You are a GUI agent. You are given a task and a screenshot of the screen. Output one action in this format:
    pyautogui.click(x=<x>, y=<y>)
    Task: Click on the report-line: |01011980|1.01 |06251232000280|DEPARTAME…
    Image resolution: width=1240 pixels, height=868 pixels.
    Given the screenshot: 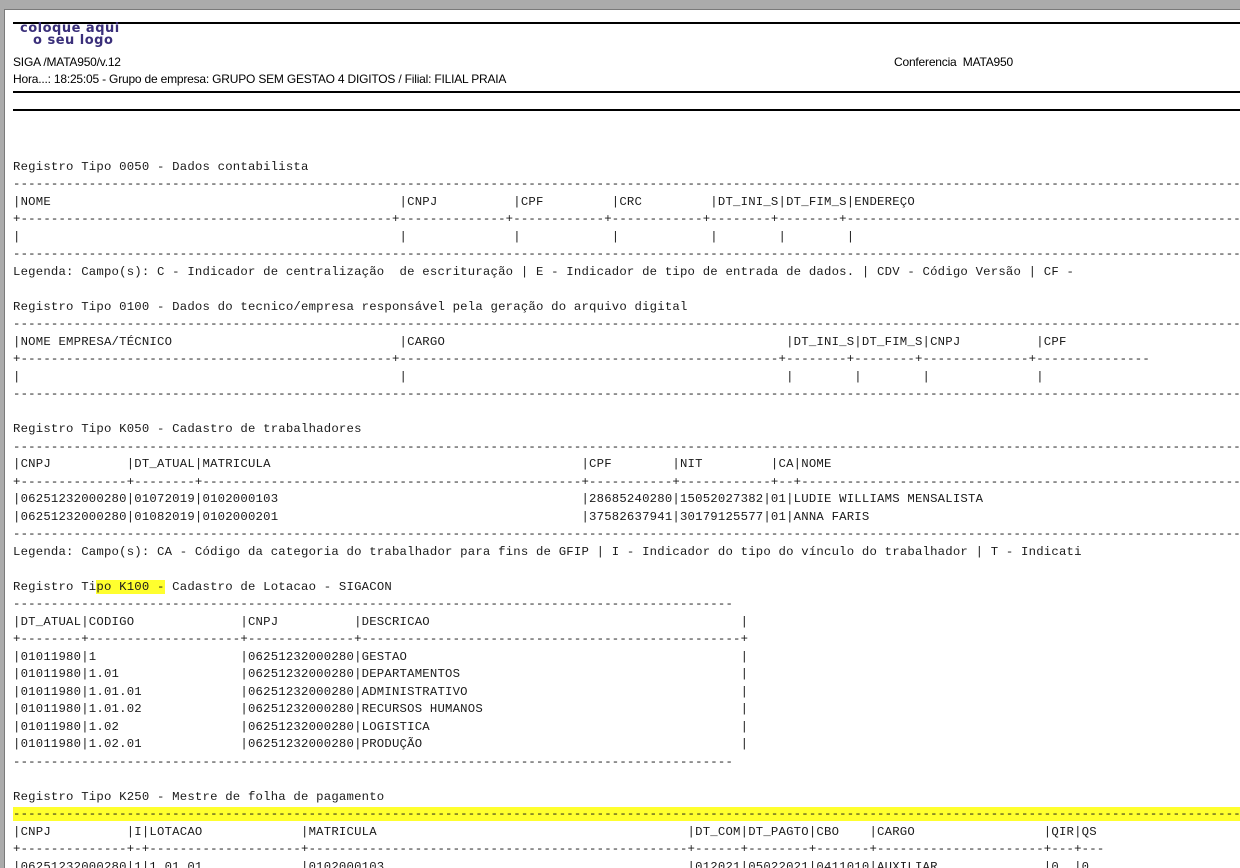 What is the action you would take?
    pyautogui.click(x=626, y=675)
    